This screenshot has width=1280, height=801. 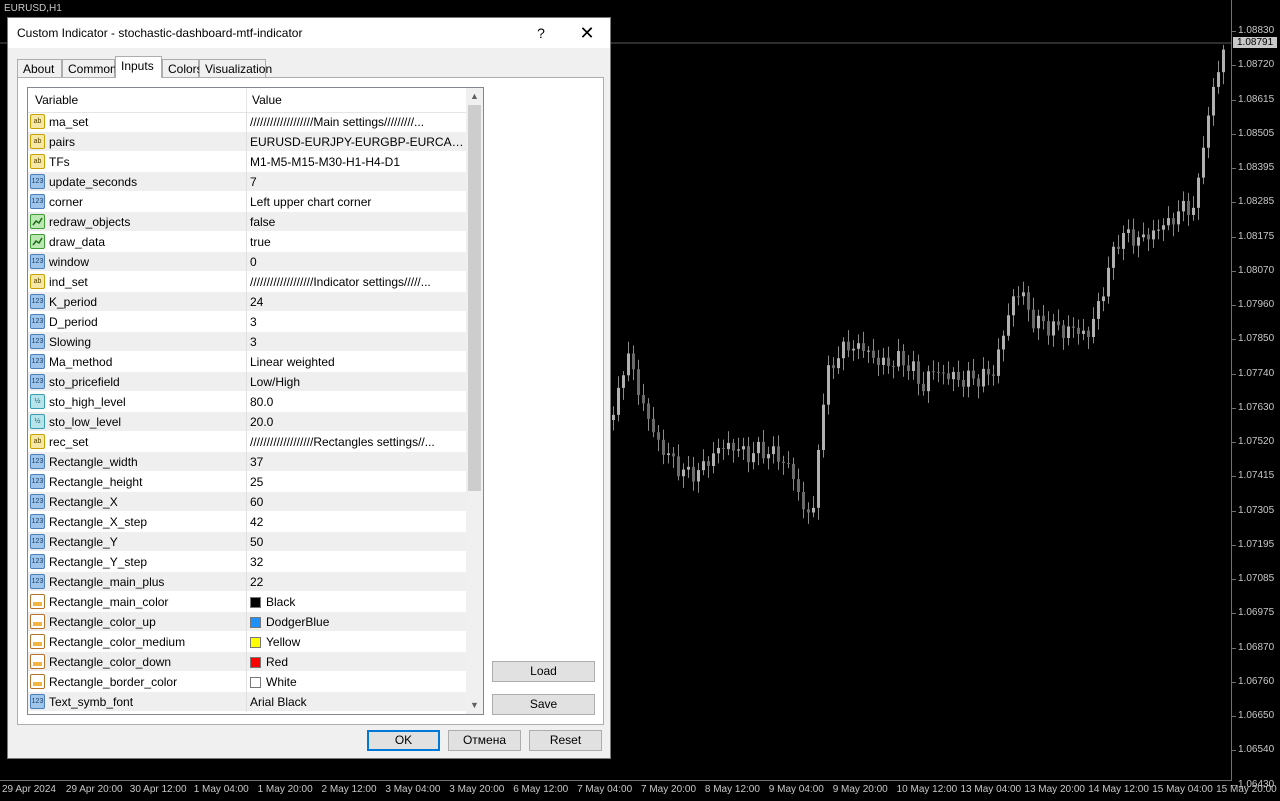 What do you see at coordinates (39, 68) in the screenshot?
I see `tab-about: About` at bounding box center [39, 68].